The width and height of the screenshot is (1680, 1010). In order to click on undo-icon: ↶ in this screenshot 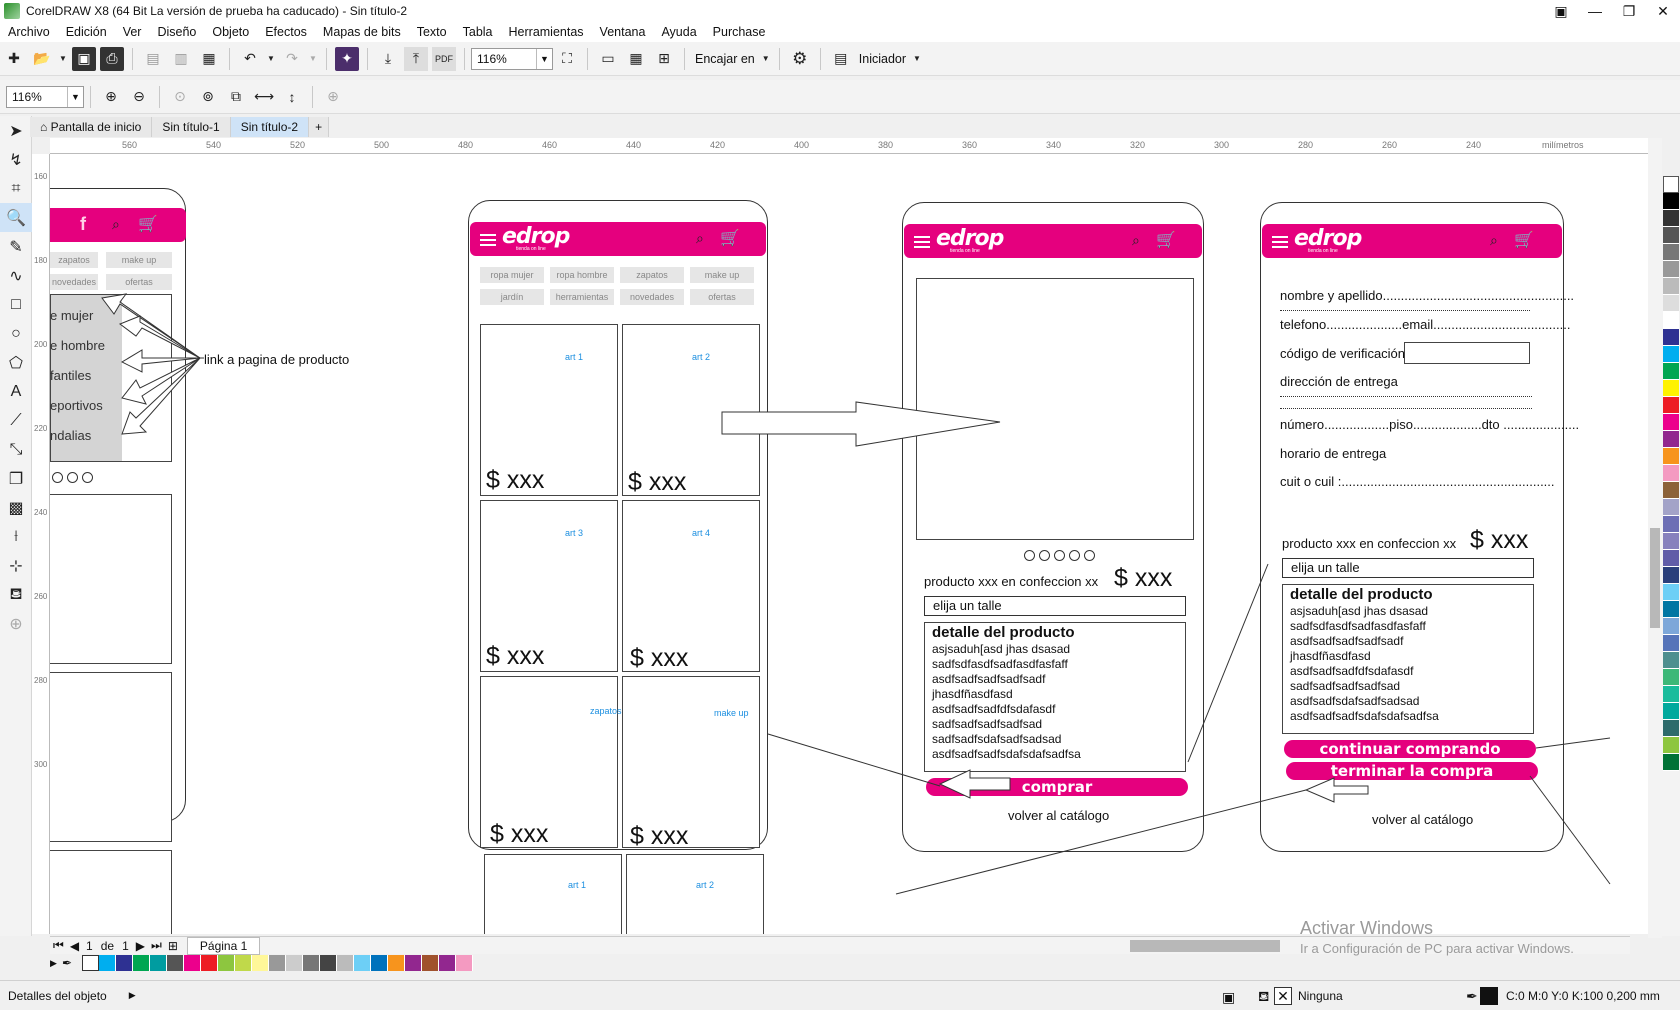, I will do `click(250, 59)`.